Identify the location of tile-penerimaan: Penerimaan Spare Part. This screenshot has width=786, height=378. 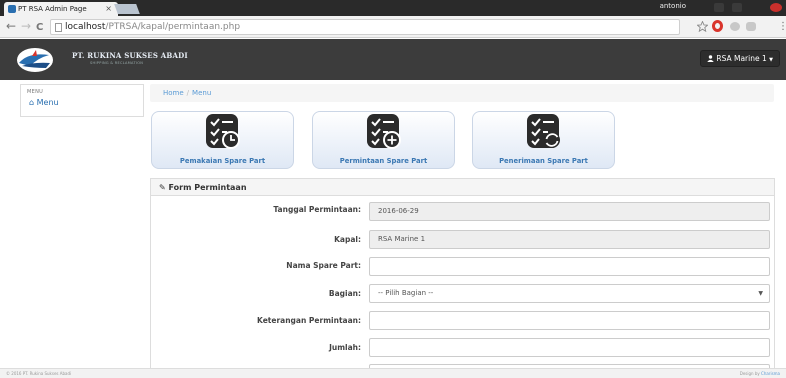
(543, 140).